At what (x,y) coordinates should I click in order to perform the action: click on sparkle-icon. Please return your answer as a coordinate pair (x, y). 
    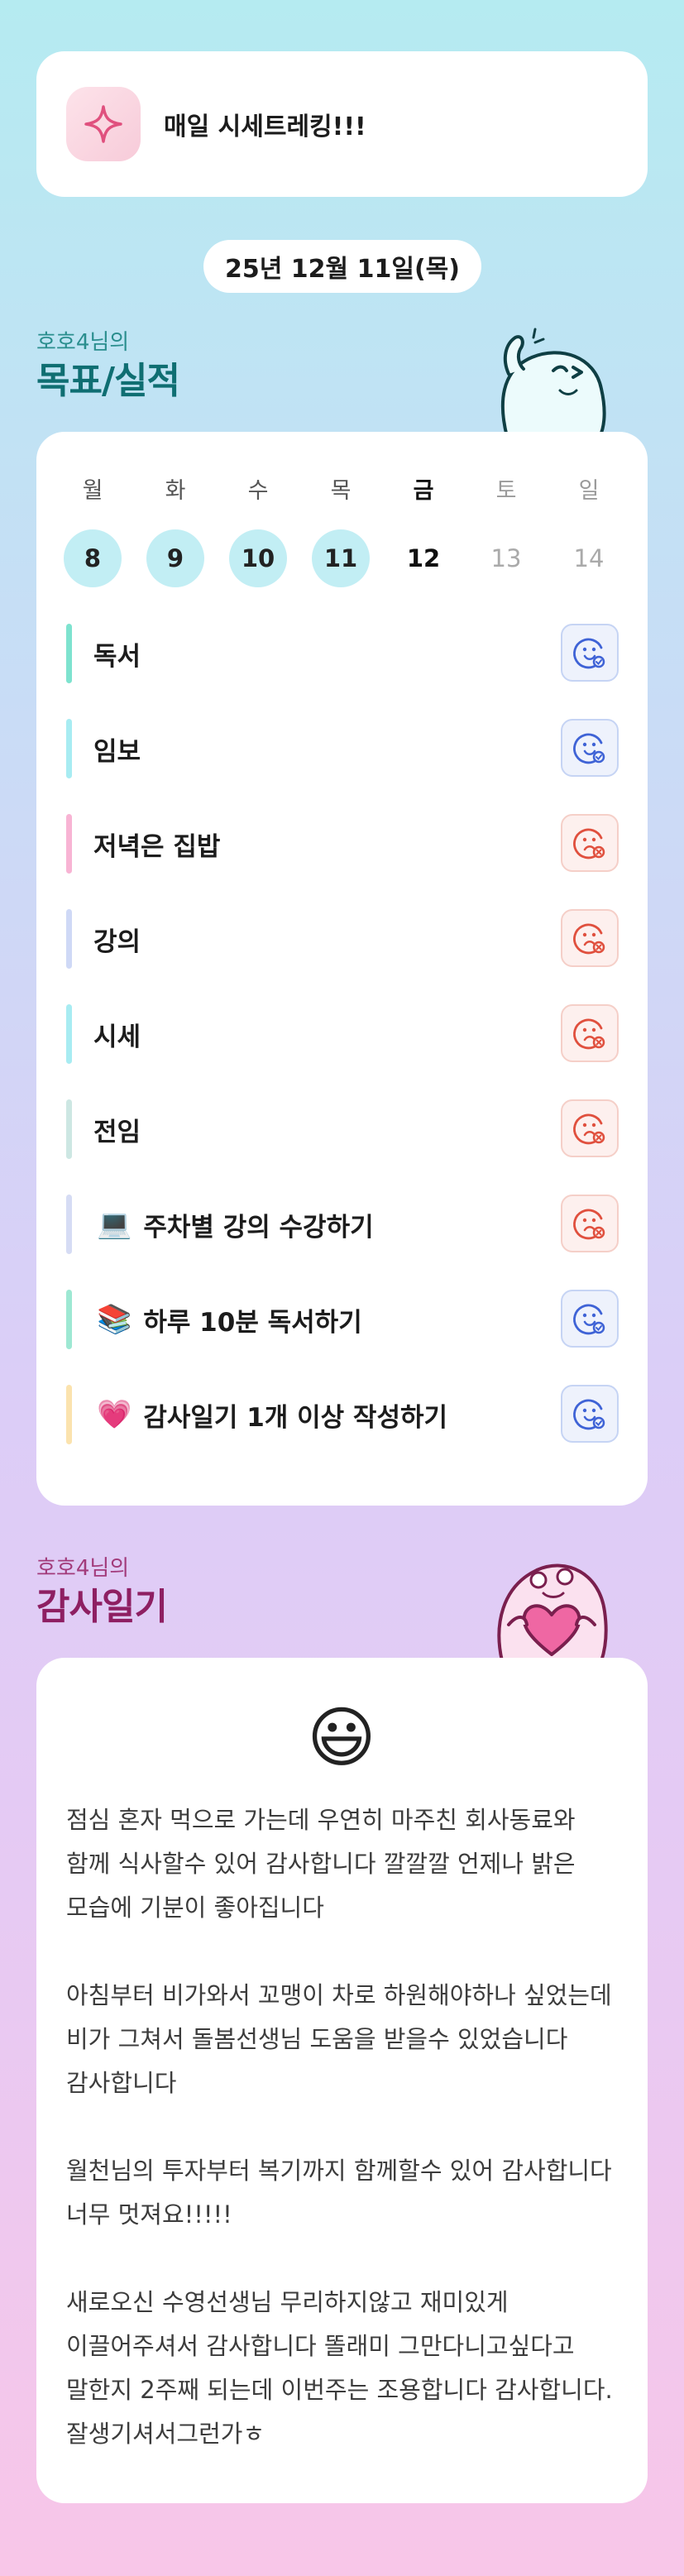
    Looking at the image, I should click on (103, 124).